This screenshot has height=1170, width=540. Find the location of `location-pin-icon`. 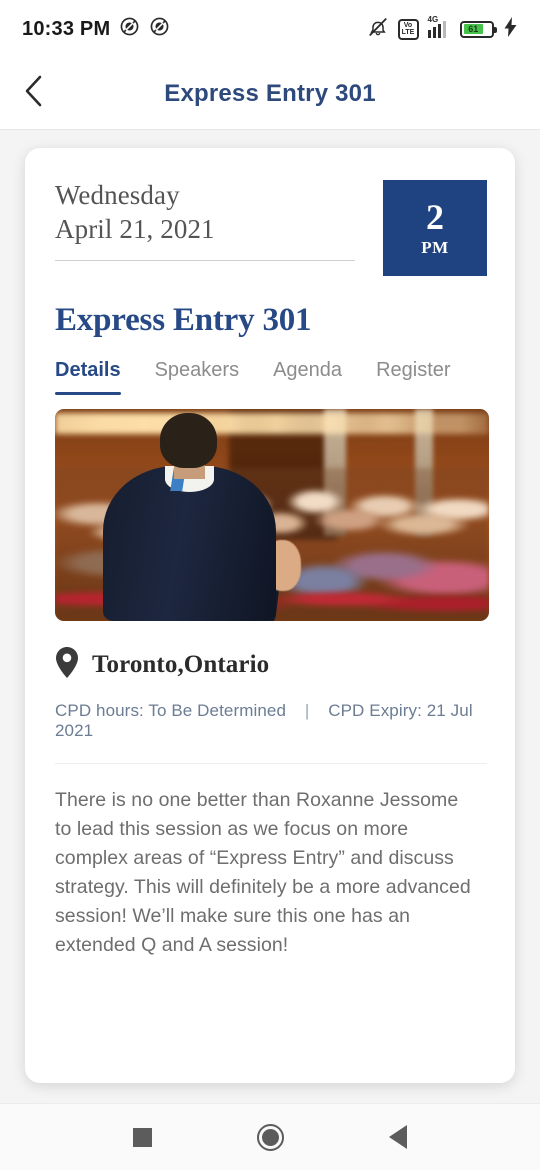

location-pin-icon is located at coordinates (67, 665).